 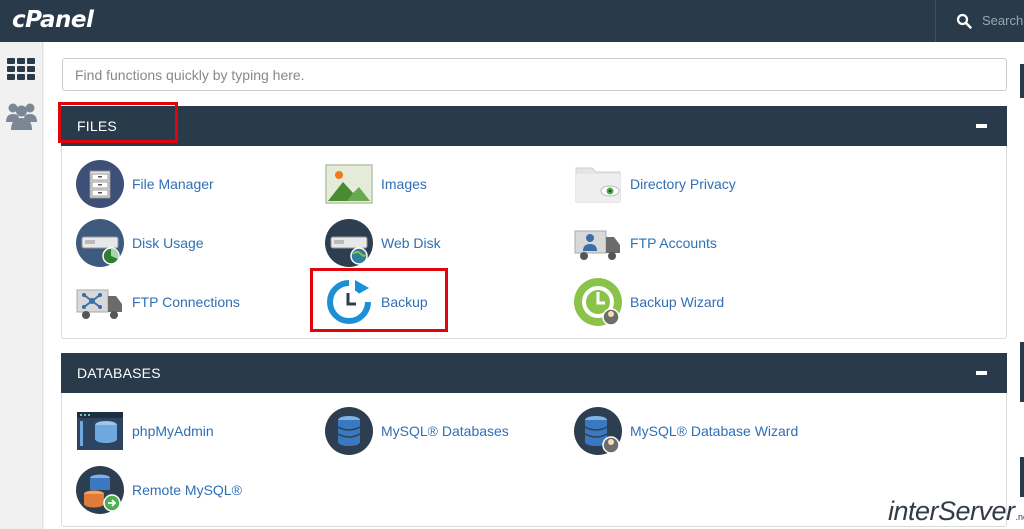 I want to click on directory-privacy-icon, so click(x=598, y=185).